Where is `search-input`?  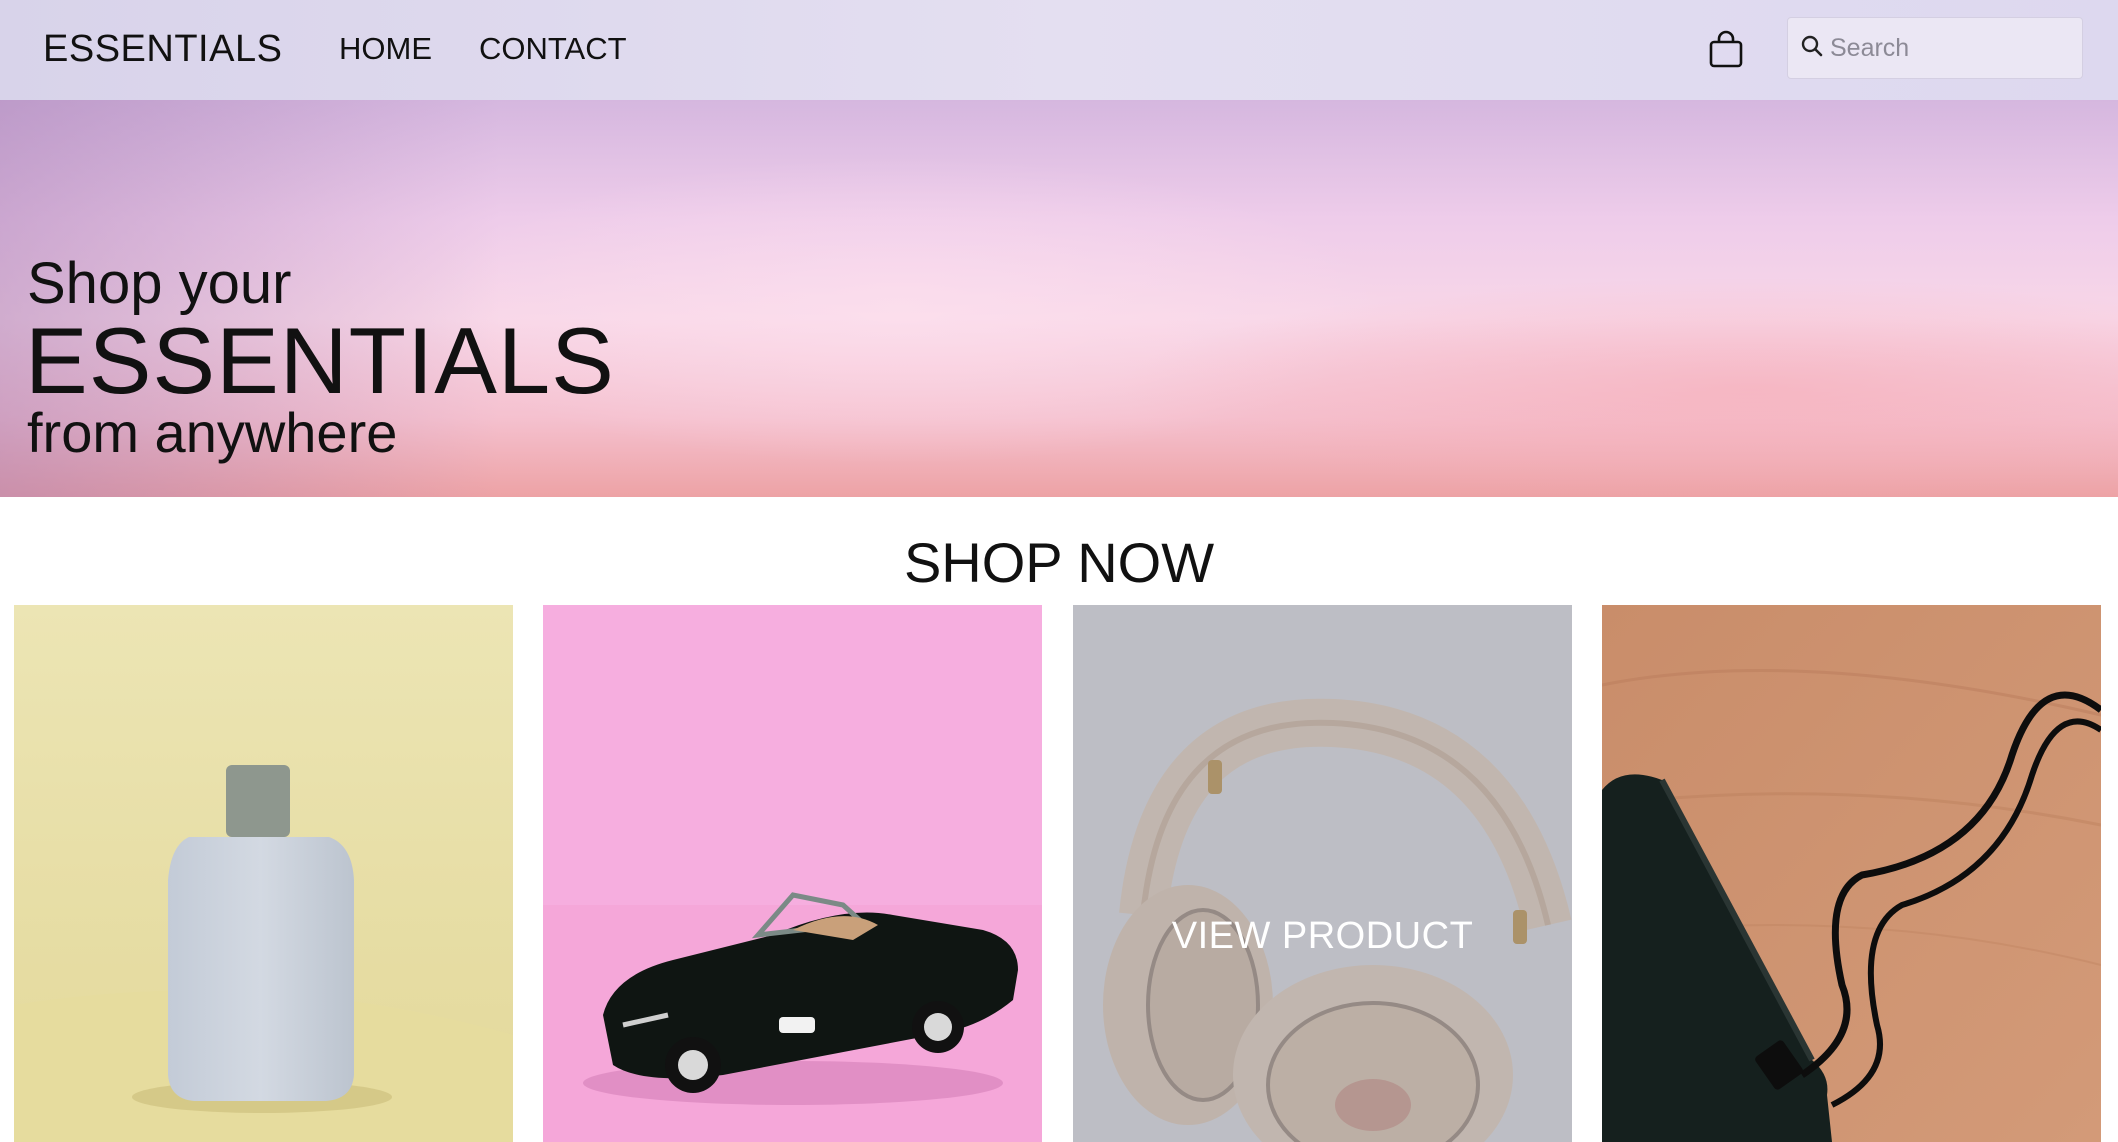 search-input is located at coordinates (1950, 48).